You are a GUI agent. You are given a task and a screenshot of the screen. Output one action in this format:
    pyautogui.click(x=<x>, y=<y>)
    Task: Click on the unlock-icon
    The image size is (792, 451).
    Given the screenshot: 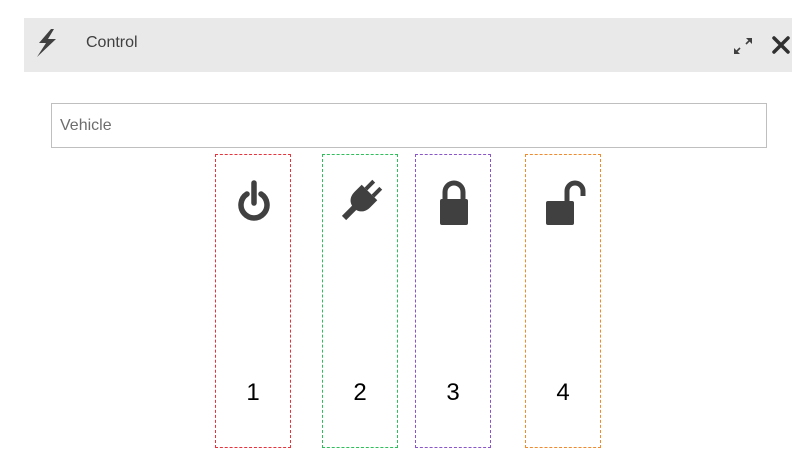 What is the action you would take?
    pyautogui.click(x=566, y=202)
    